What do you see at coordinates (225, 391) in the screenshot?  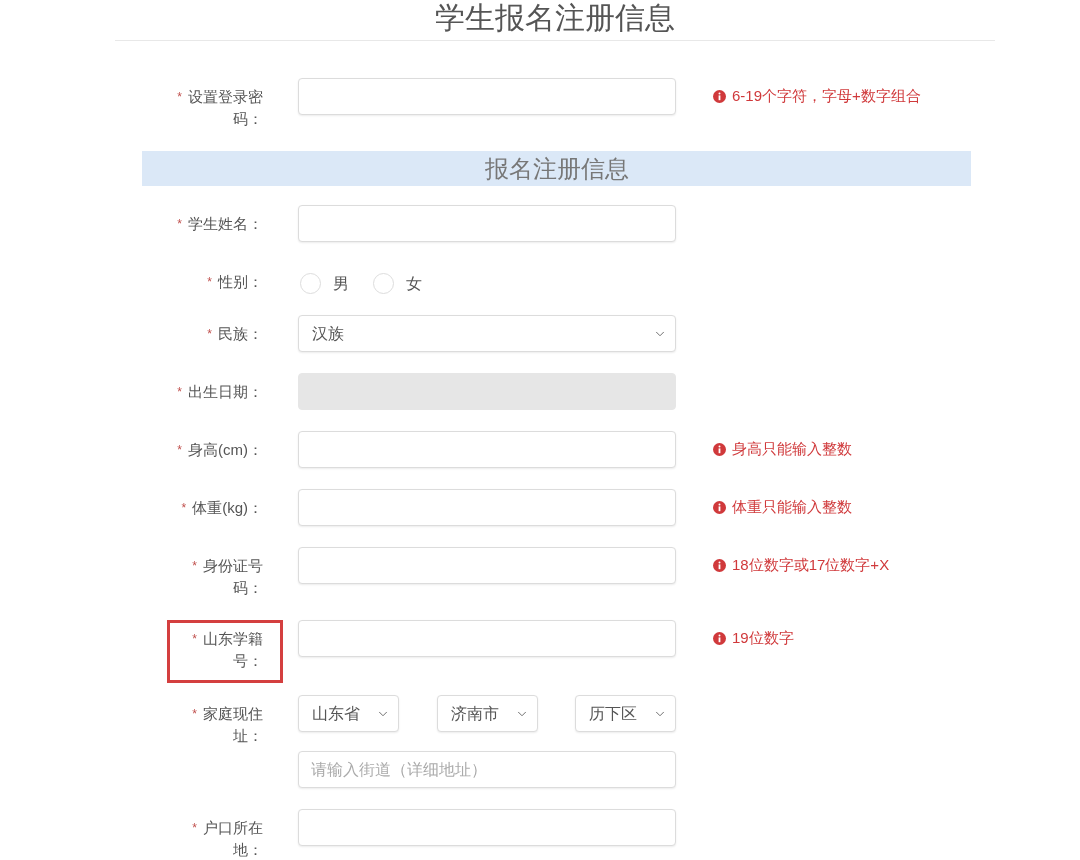 I see `field-label: 出生日期：` at bounding box center [225, 391].